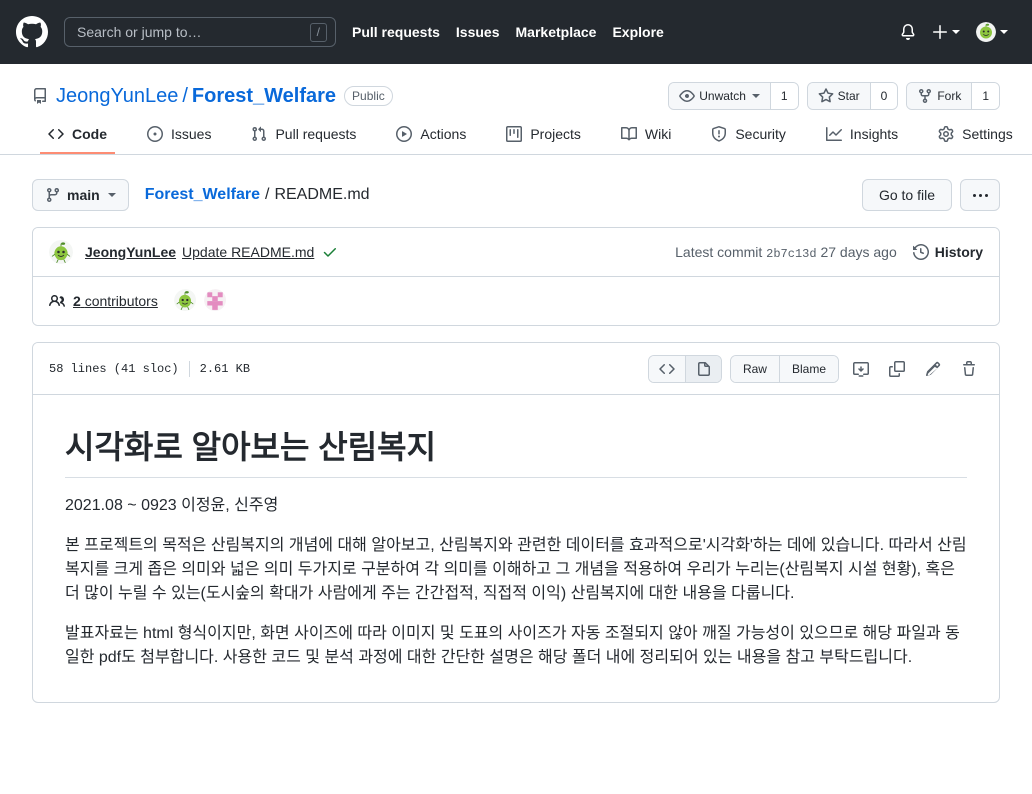 This screenshot has height=794, width=1032. I want to click on tab-actions: Actions, so click(431, 136).